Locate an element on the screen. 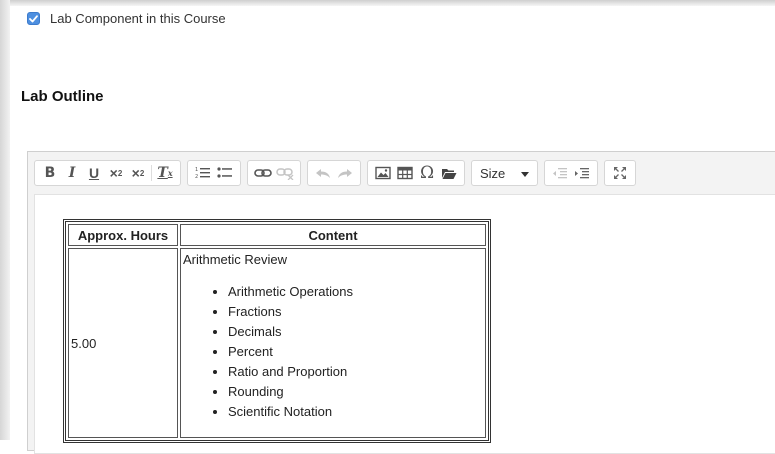 This screenshot has width=775, height=454. window-left-edge is located at coordinates (5, 220).